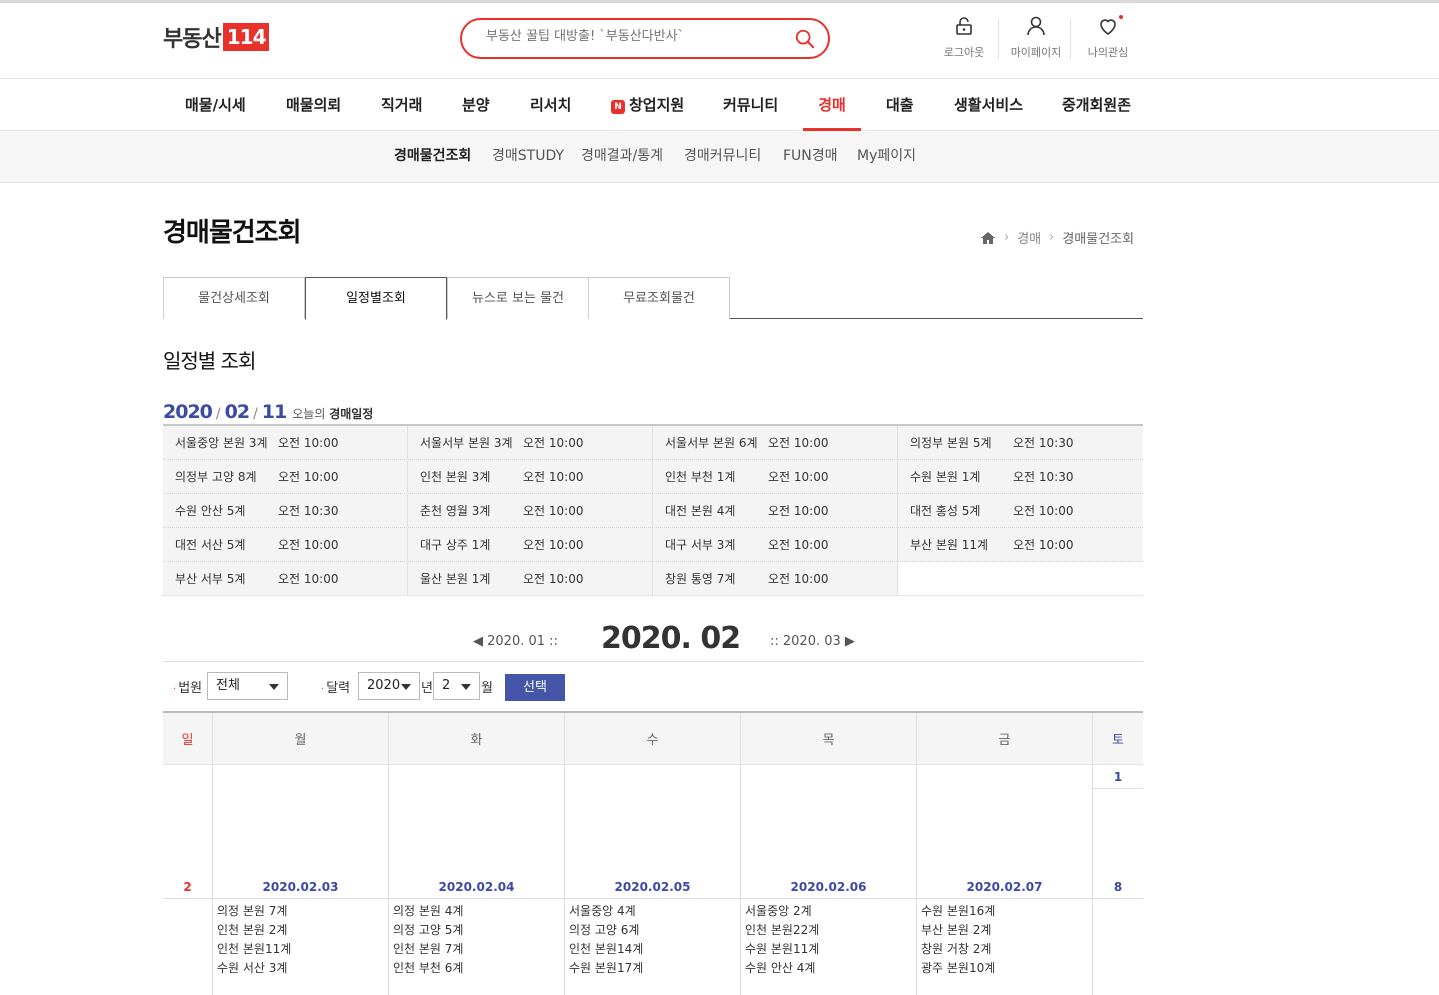  What do you see at coordinates (1020, 544) in the screenshot?
I see `schedule-cell: 부산 본원 11계 오전 10:00` at bounding box center [1020, 544].